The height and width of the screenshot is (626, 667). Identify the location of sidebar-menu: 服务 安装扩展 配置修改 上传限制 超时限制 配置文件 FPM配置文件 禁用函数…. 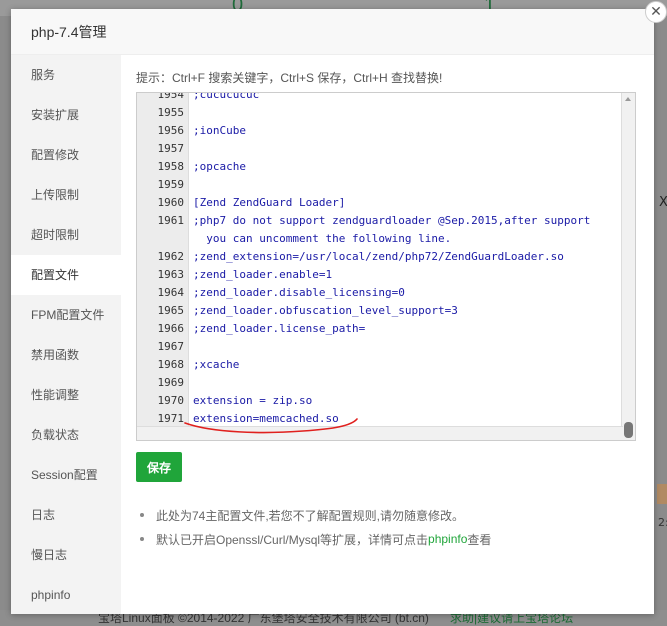
(66, 334).